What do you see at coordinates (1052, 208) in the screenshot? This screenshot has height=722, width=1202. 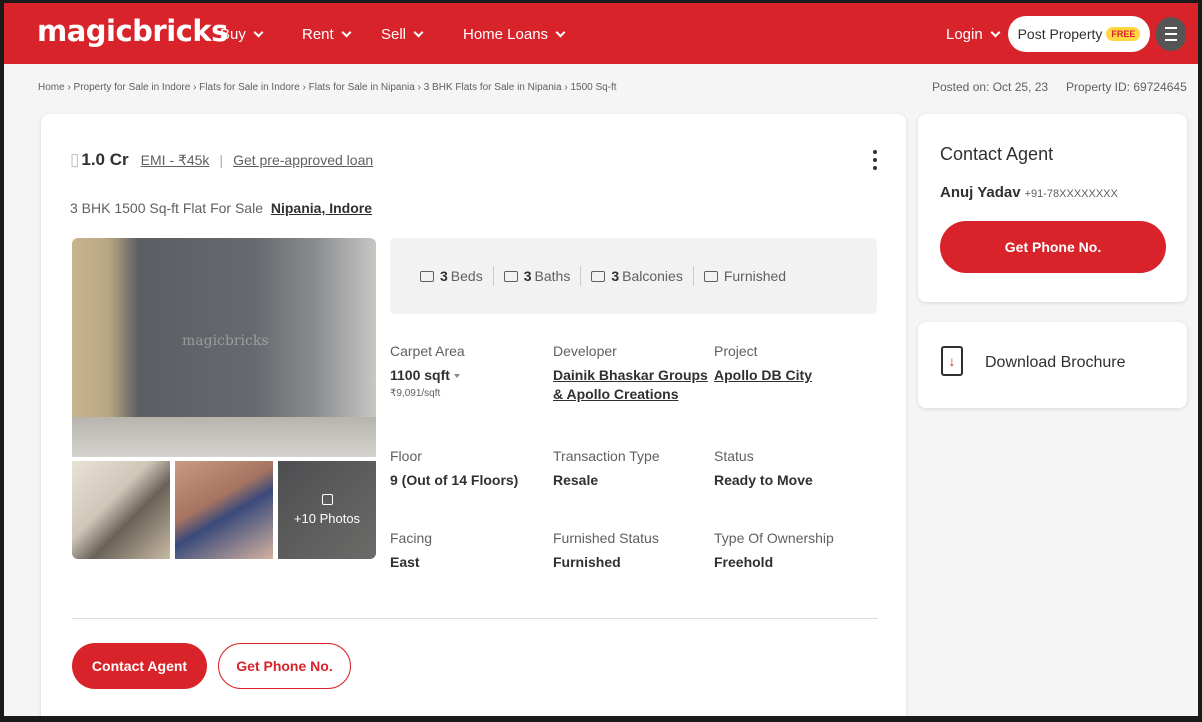 I see `contact-agent-card` at bounding box center [1052, 208].